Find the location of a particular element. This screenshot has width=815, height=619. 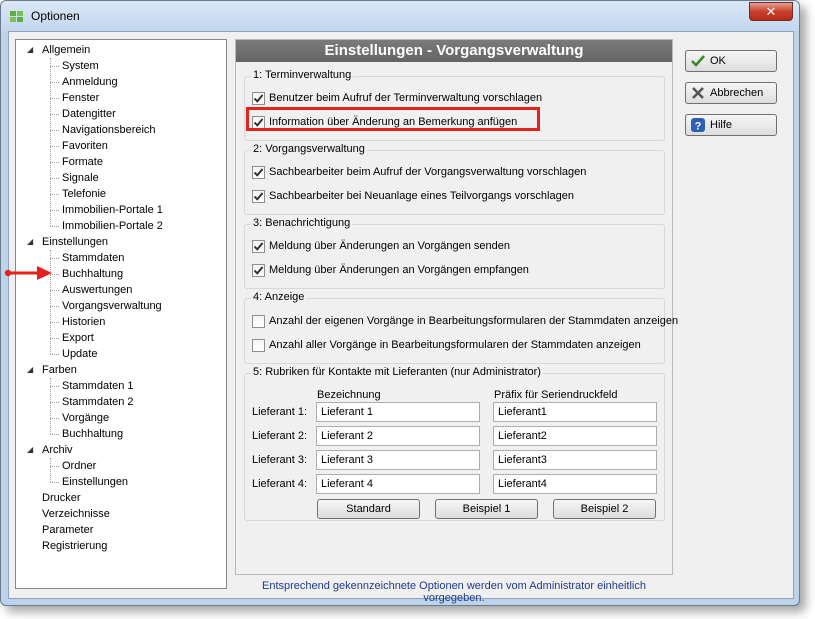

tree-item: Signale is located at coordinates (80, 178).